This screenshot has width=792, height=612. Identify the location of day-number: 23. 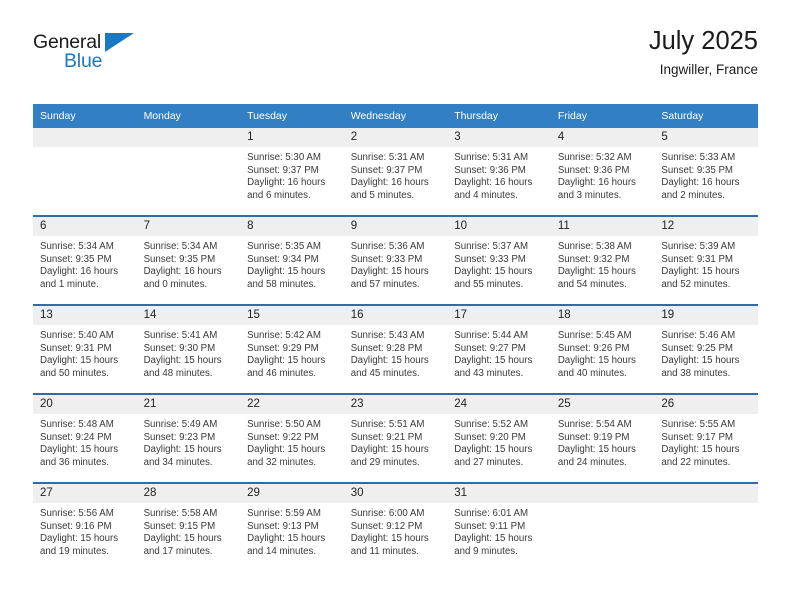
(395, 404).